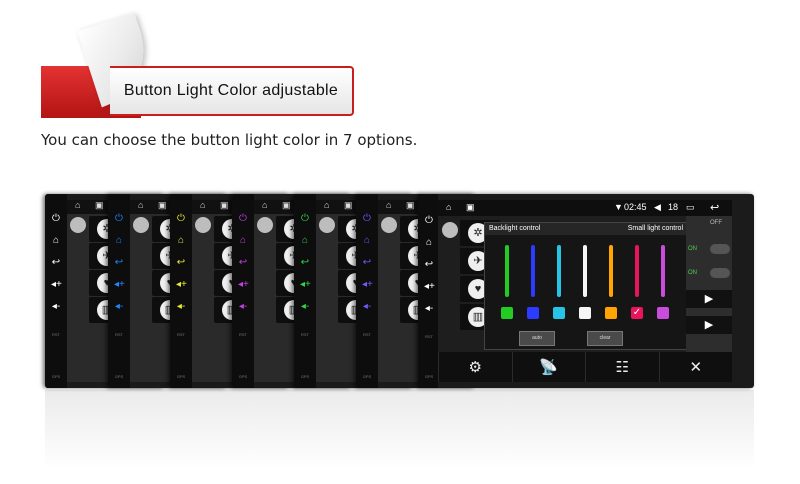 The width and height of the screenshot is (800, 484). I want to click on right-control-panel: OFF ON ON ▶ ▶, so click(709, 284).